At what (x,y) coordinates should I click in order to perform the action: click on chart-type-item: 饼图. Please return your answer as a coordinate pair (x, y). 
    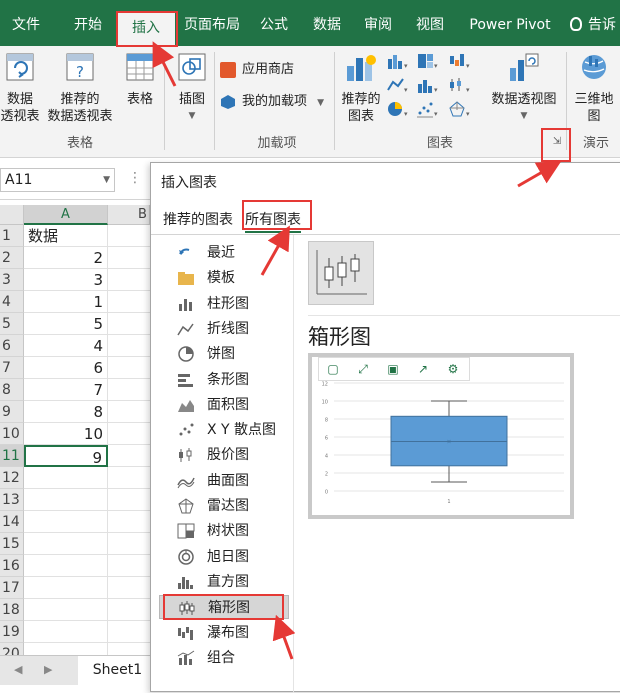
    Looking at the image, I should click on (224, 354).